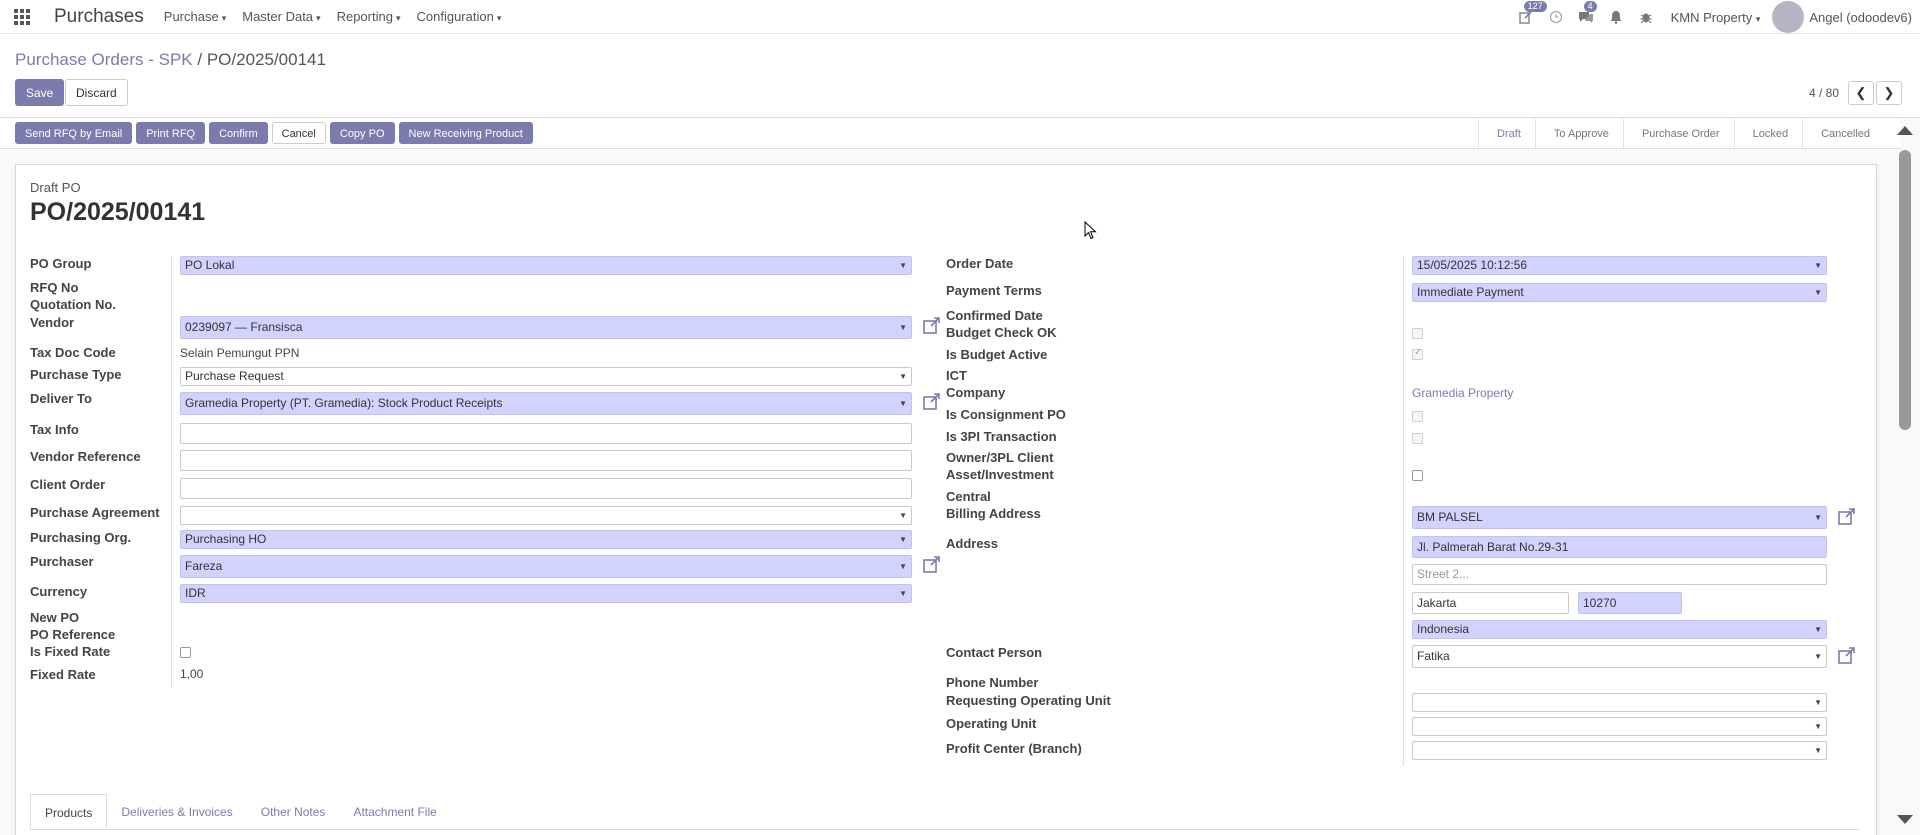  Describe the element at coordinates (293, 811) in the screenshot. I see `tab-other-notes: Other Notes` at that location.